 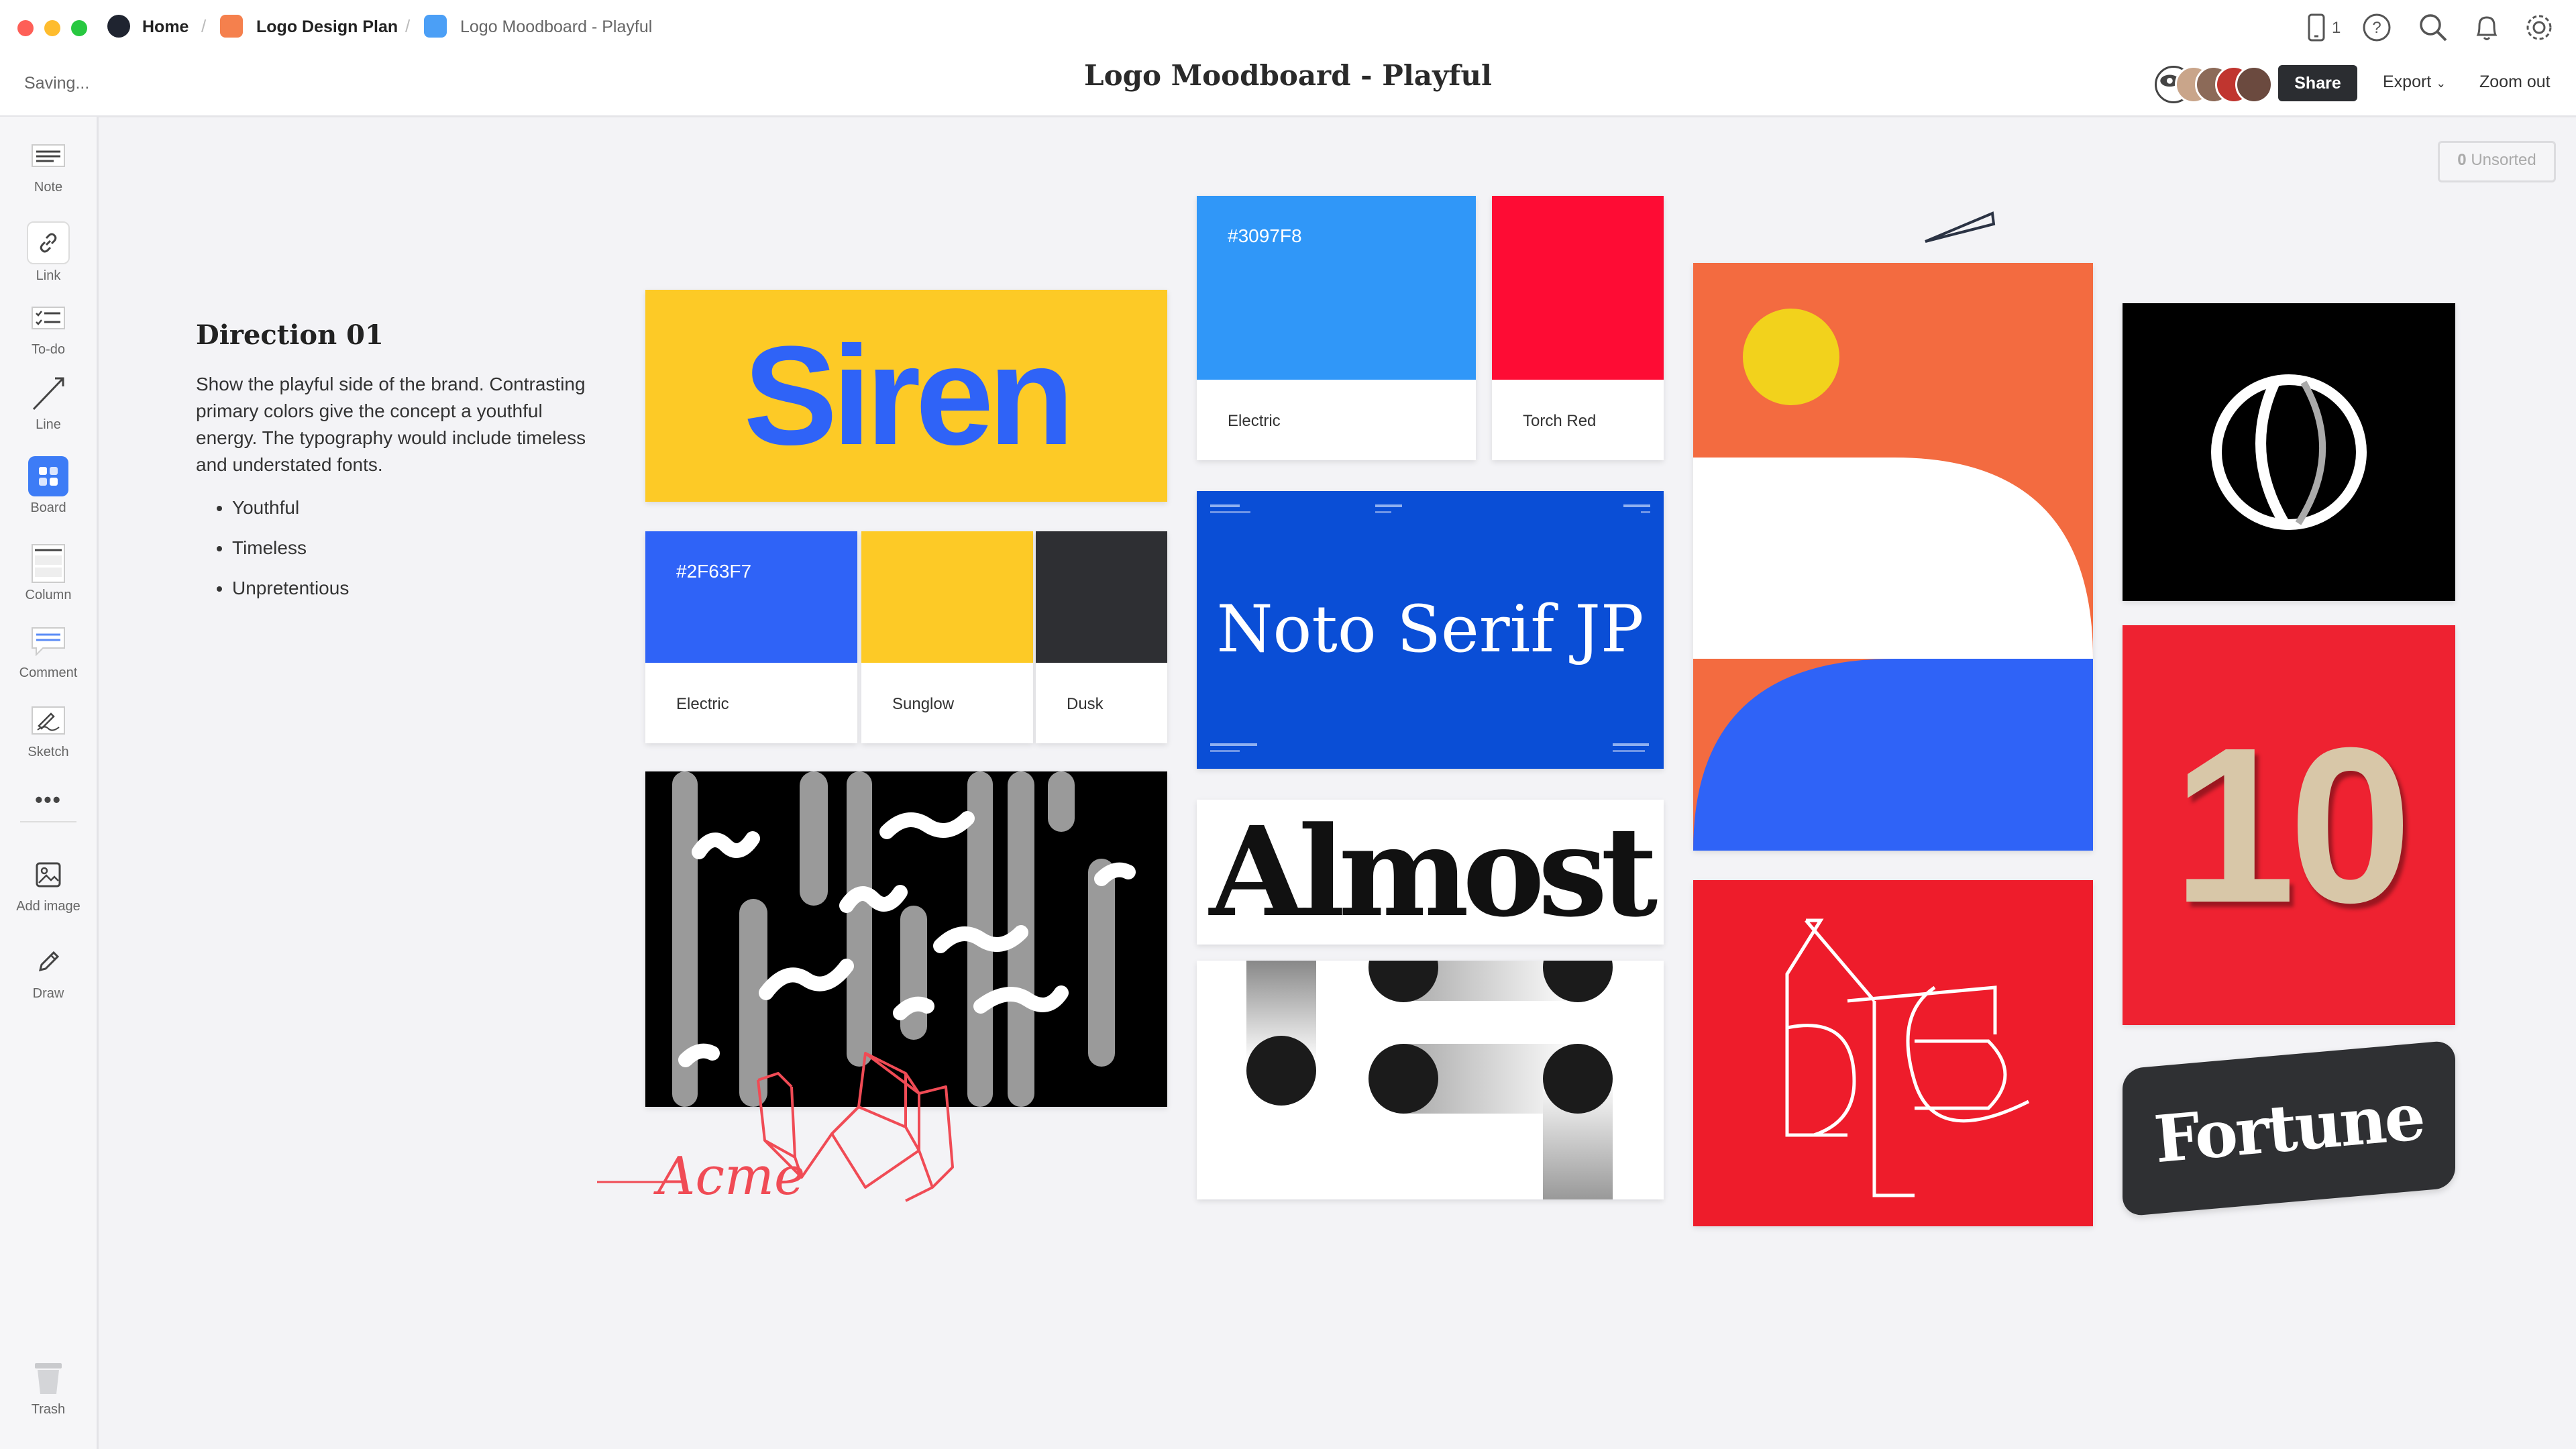 What do you see at coordinates (1243, 509) in the screenshot?
I see `poster-top-left-decoration` at bounding box center [1243, 509].